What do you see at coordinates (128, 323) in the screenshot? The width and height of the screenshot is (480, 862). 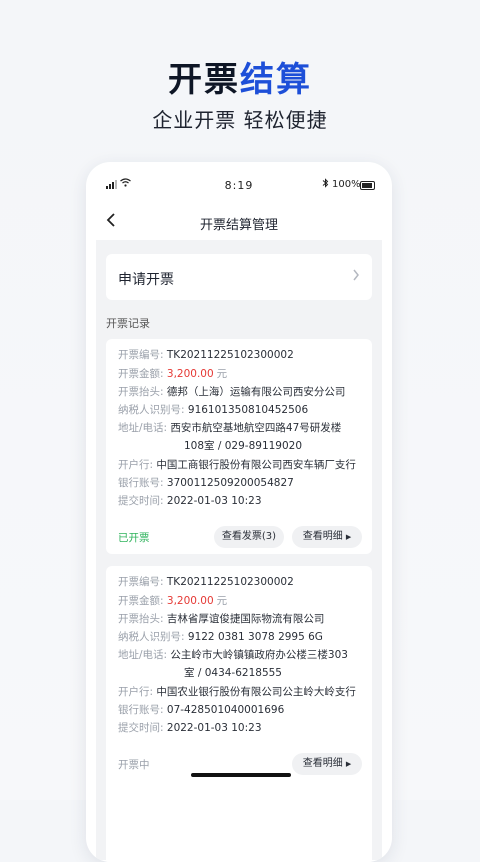 I see `records-section-title: 开票记录` at bounding box center [128, 323].